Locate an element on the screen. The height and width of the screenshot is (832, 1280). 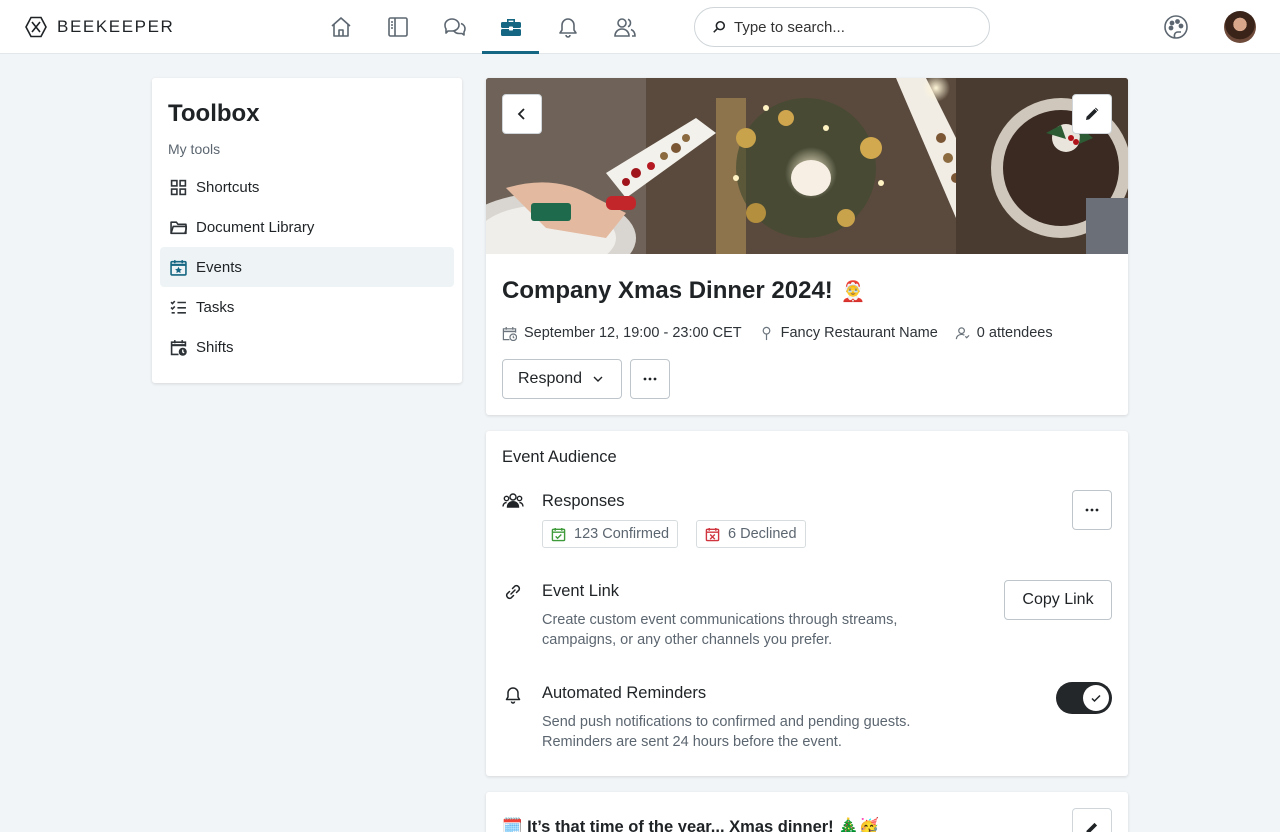
respond-label: Respond is located at coordinates (550, 378).